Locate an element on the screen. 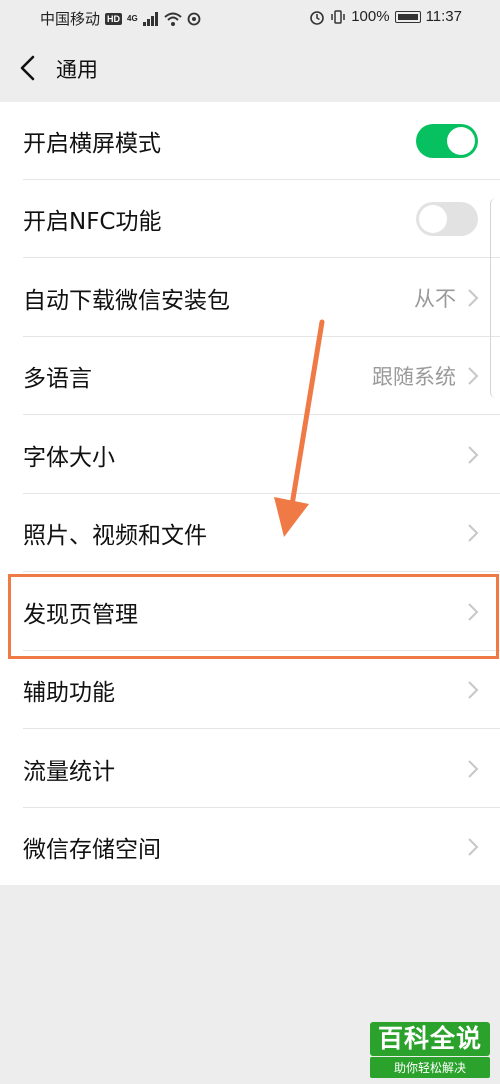  status-time: 11:37 is located at coordinates (443, 16).